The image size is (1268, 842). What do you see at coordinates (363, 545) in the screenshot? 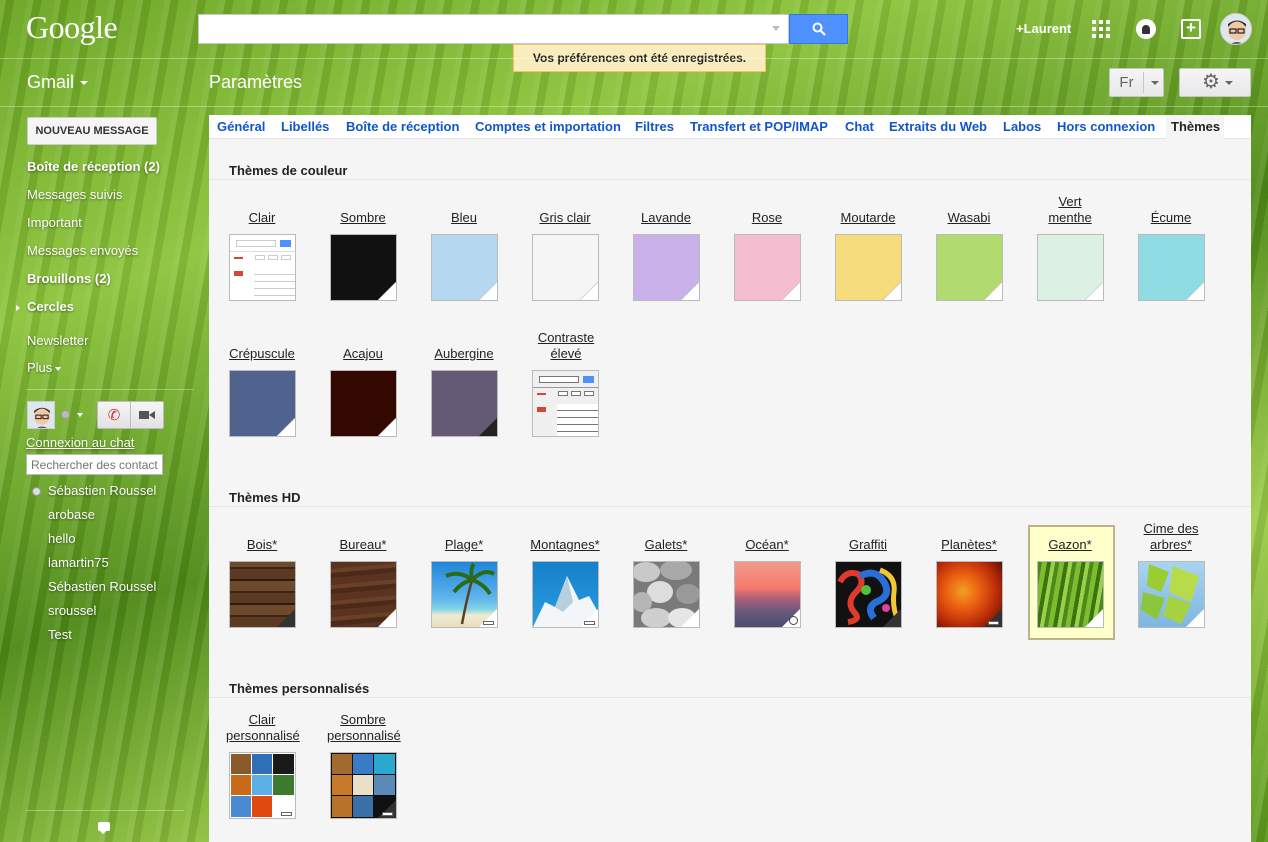
I see `theme-label: Bureau*` at bounding box center [363, 545].